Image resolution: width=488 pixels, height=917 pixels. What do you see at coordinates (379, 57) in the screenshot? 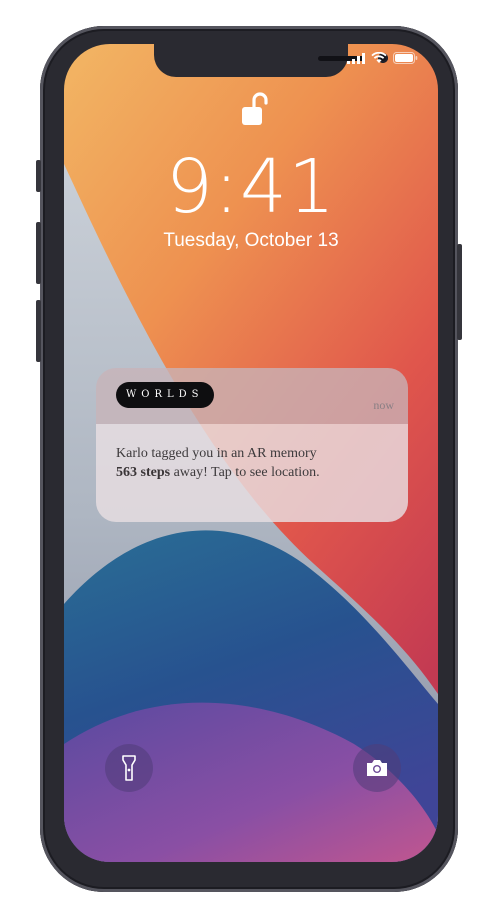
I see `wifi-icon` at bounding box center [379, 57].